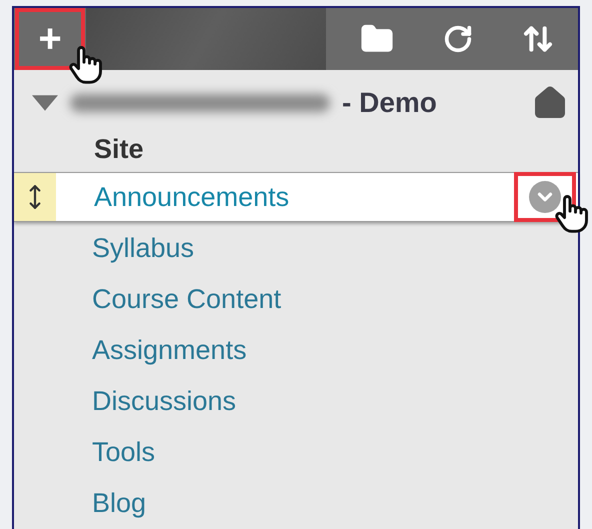  I want to click on menu-item: Blog, so click(119, 503).